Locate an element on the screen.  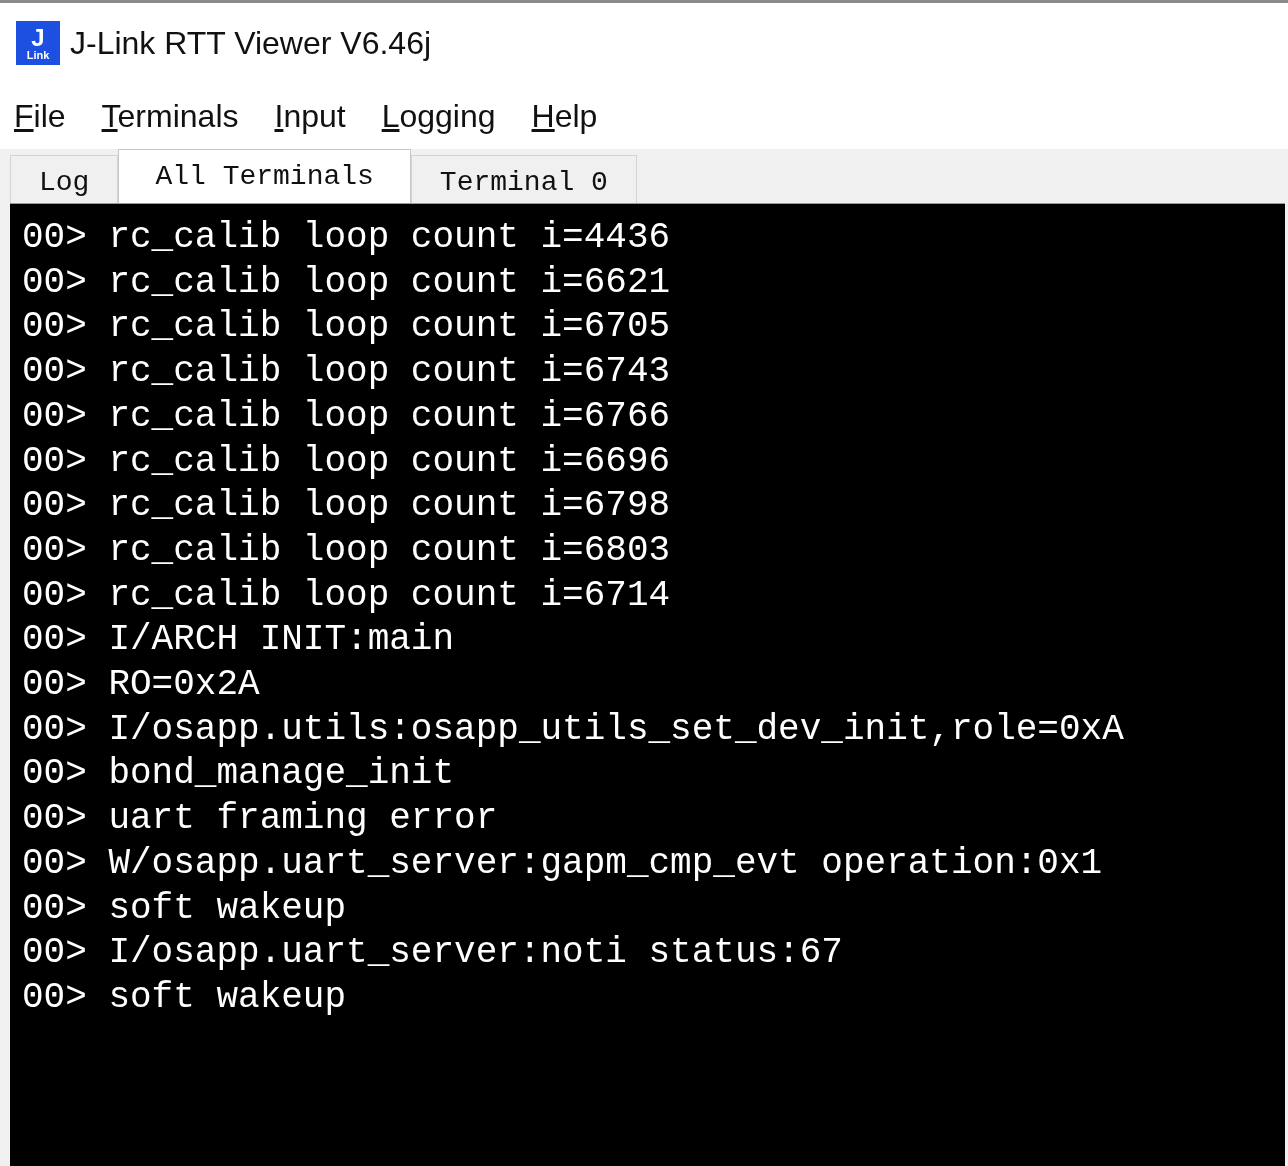
tab: All Terminals is located at coordinates (264, 176).